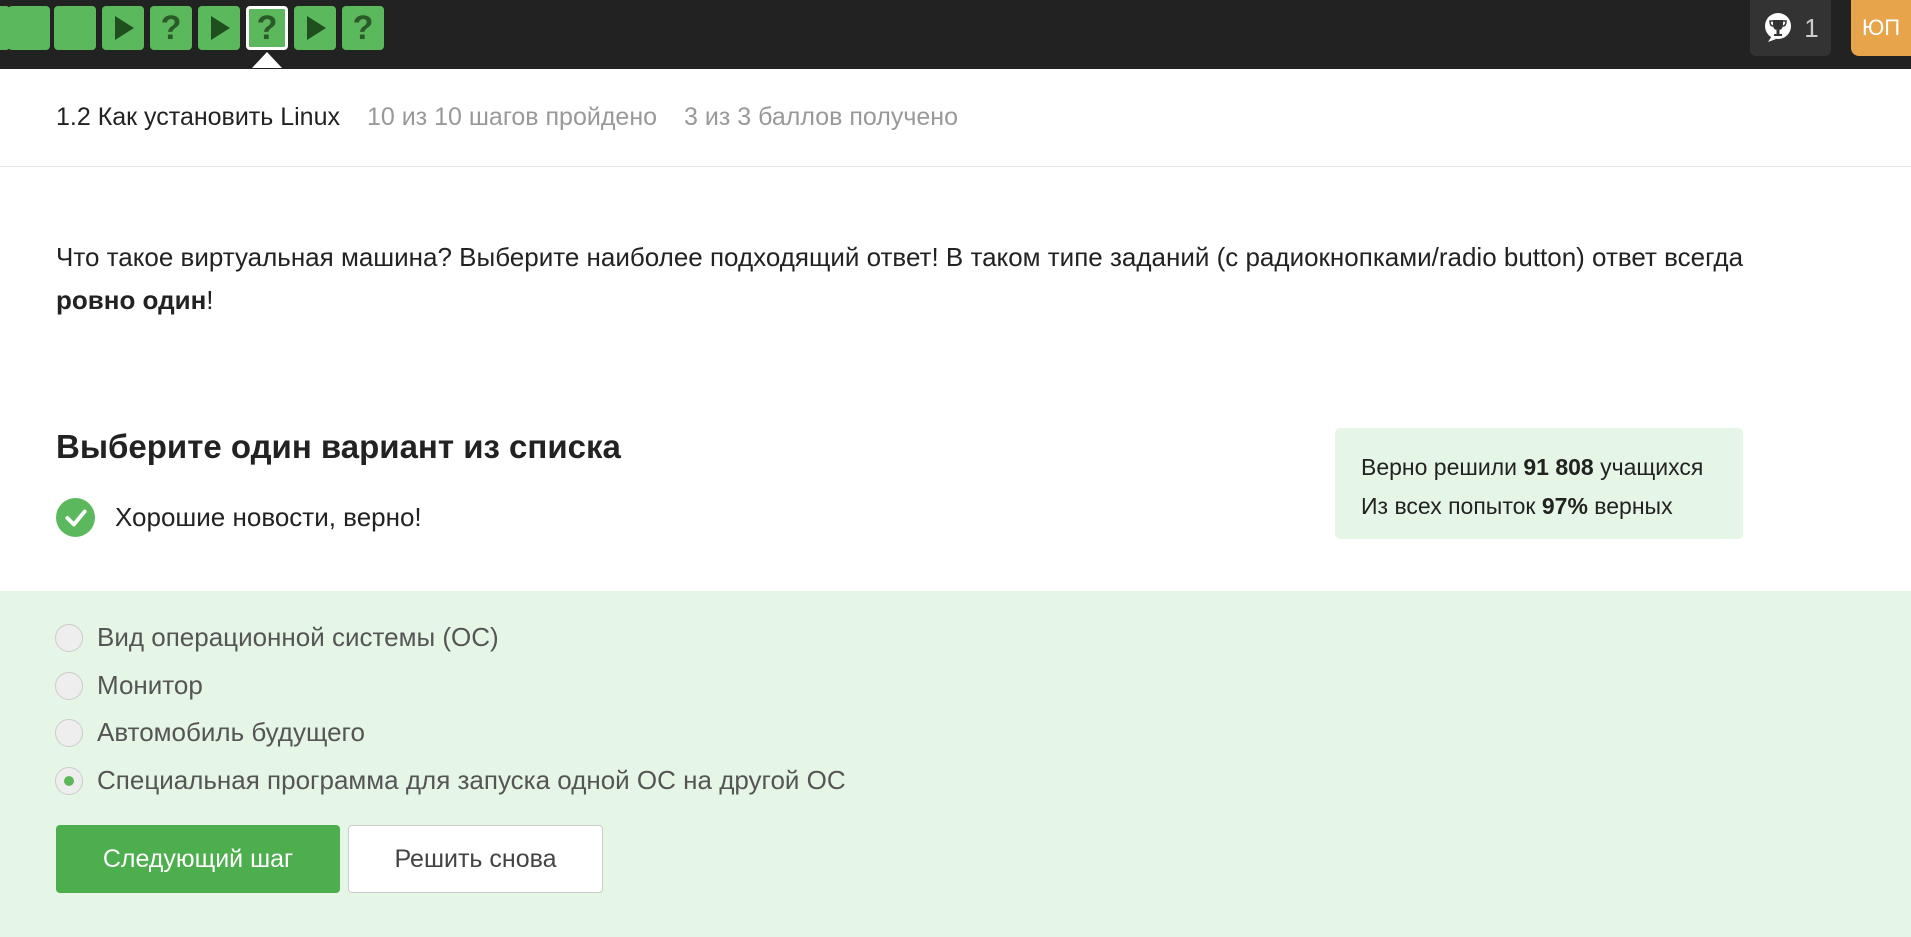 The height and width of the screenshot is (937, 1911). Describe the element at coordinates (210, 300) in the screenshot. I see `question-text-end: !` at that location.